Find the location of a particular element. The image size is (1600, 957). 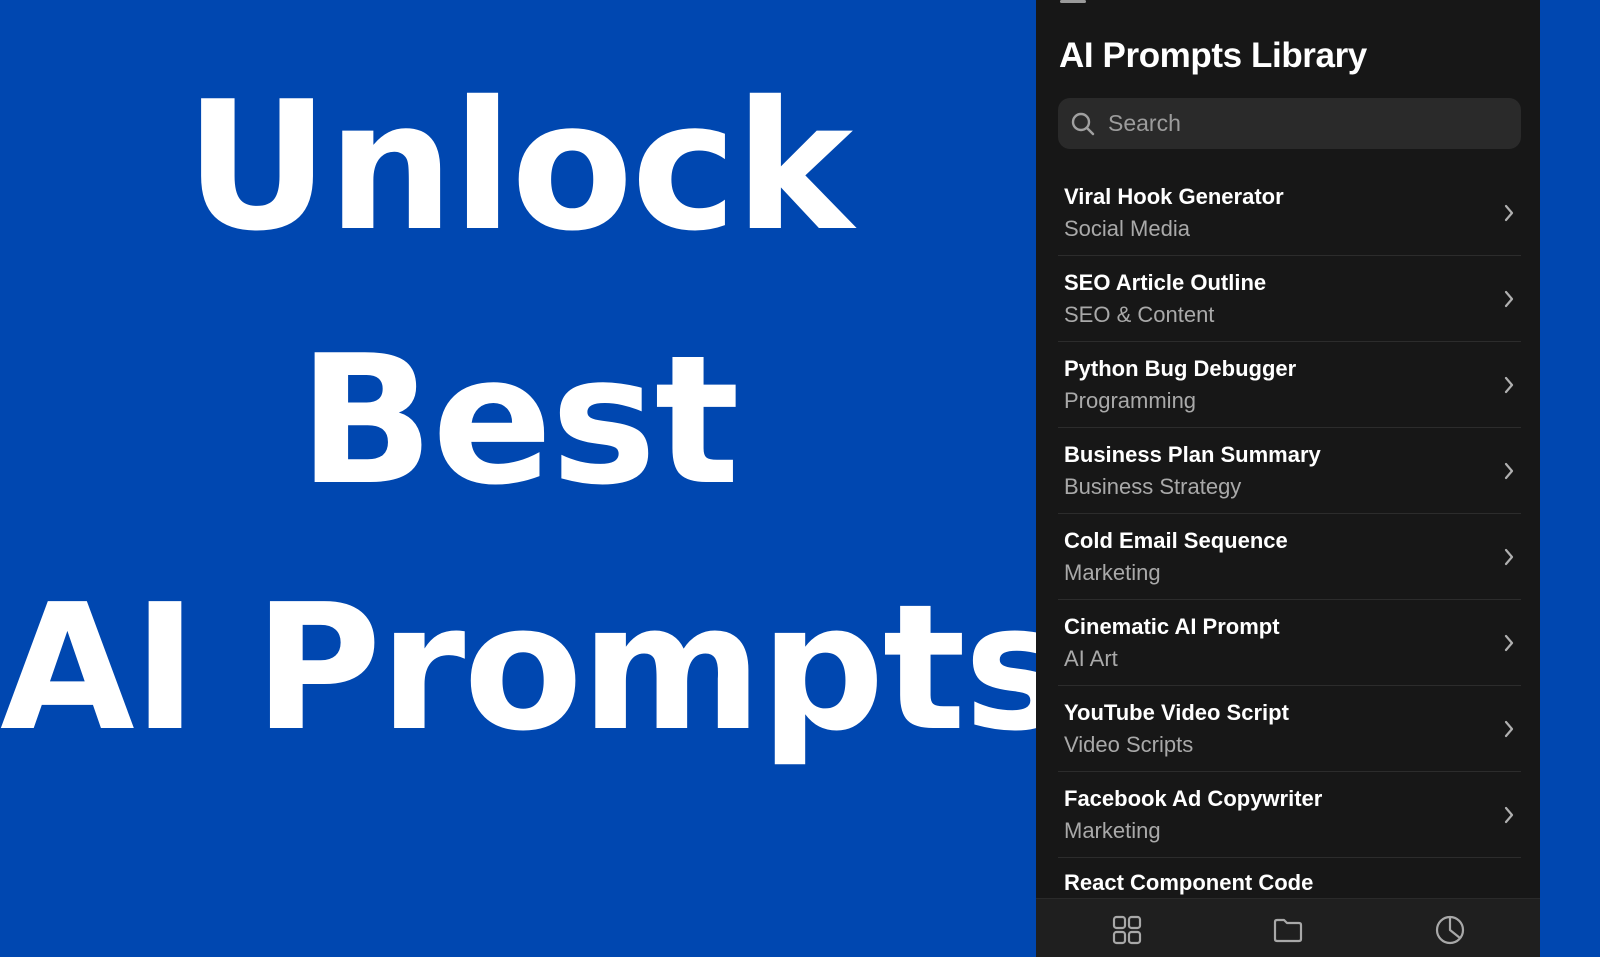

grid-icon is located at coordinates (1127, 930).